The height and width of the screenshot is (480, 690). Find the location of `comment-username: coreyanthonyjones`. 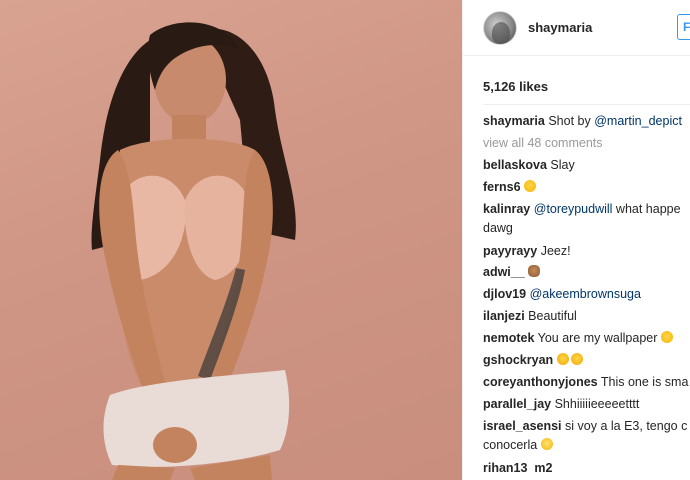

comment-username: coreyanthonyjones is located at coordinates (540, 382).